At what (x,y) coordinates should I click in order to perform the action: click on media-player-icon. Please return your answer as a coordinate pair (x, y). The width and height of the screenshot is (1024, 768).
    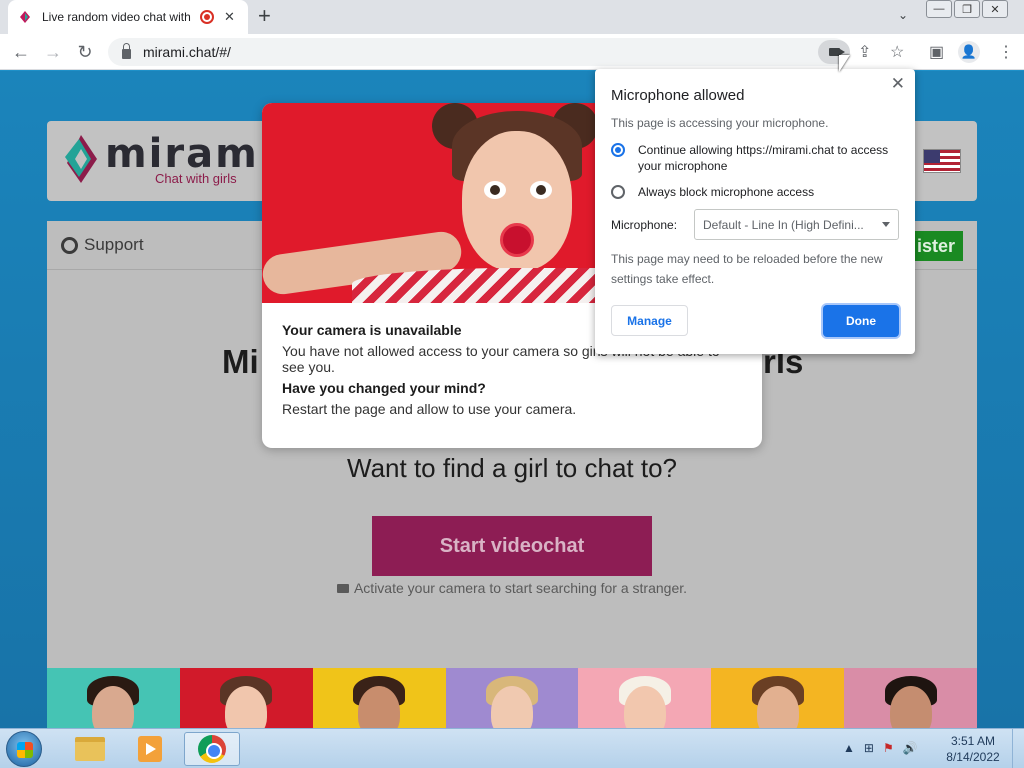
    Looking at the image, I should click on (150, 749).